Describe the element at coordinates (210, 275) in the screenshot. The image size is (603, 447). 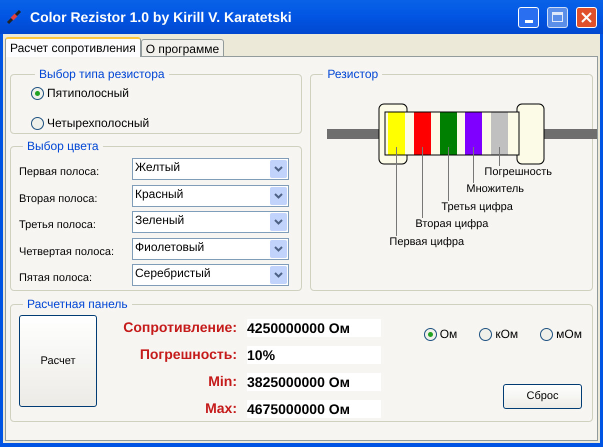
I see `dropdown: Серебристый` at that location.